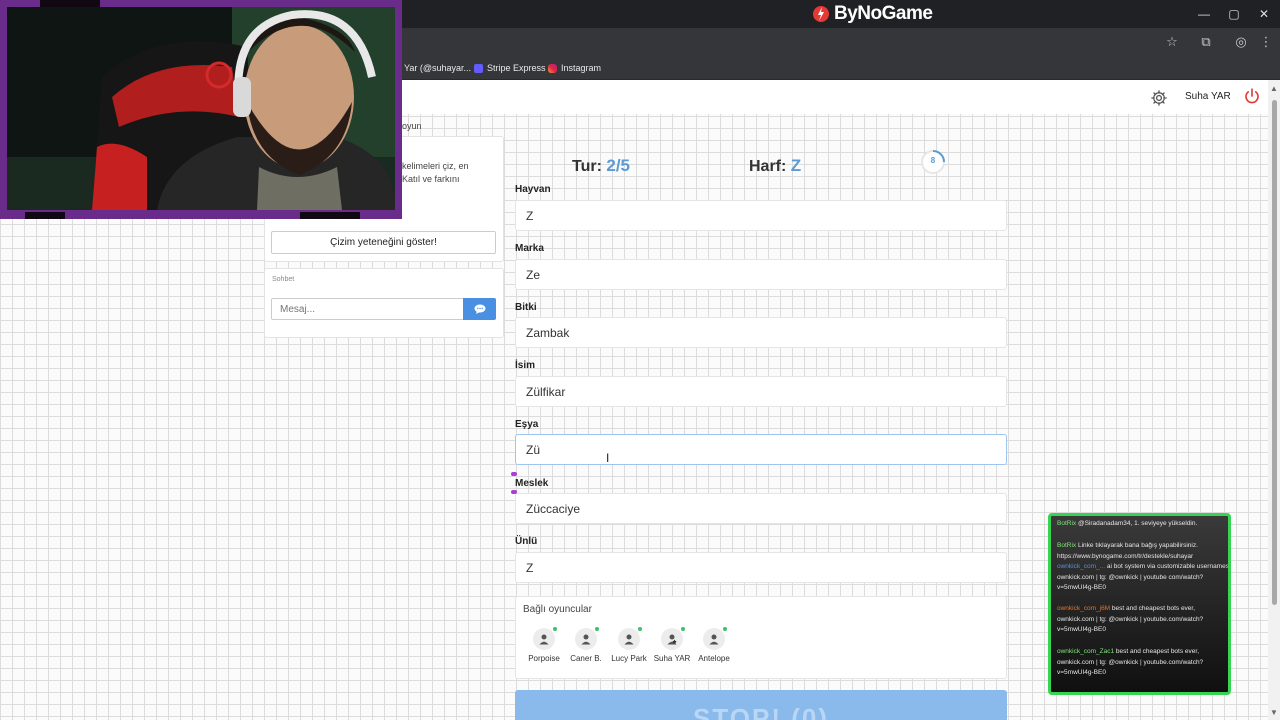 The height and width of the screenshot is (720, 1280). I want to click on site-header, so click(835, 97).